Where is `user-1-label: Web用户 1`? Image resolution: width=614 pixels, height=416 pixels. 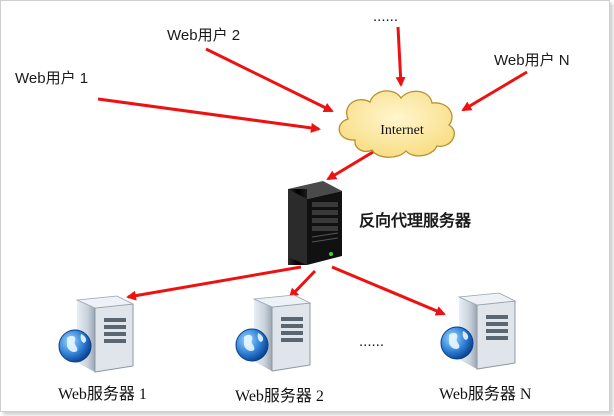
user-1-label: Web用户 1 is located at coordinates (51, 78).